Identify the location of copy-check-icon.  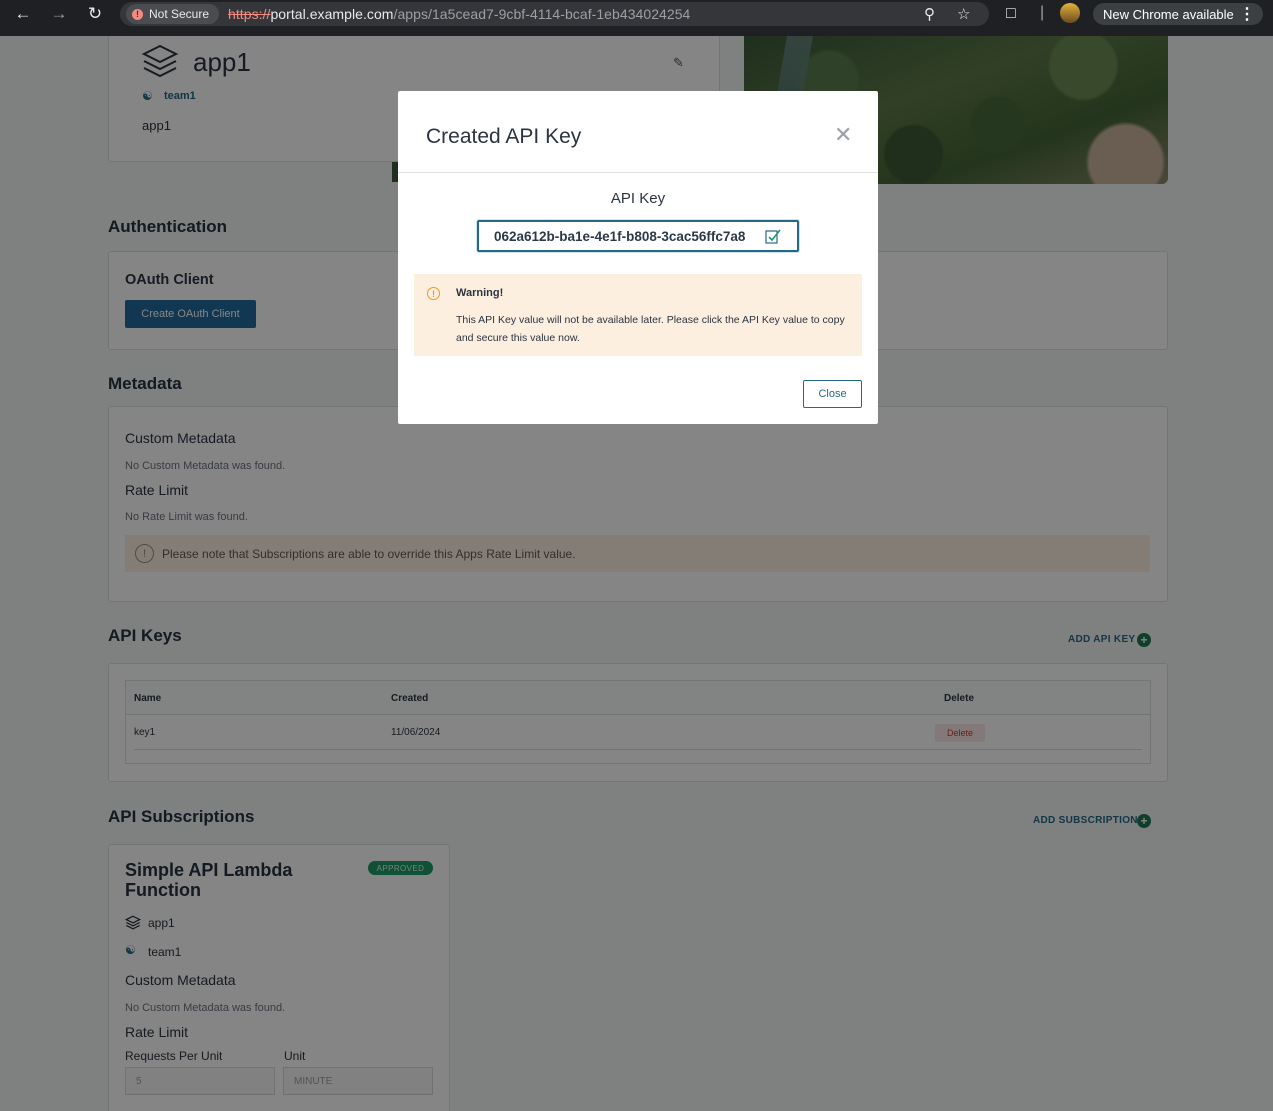
(773, 236).